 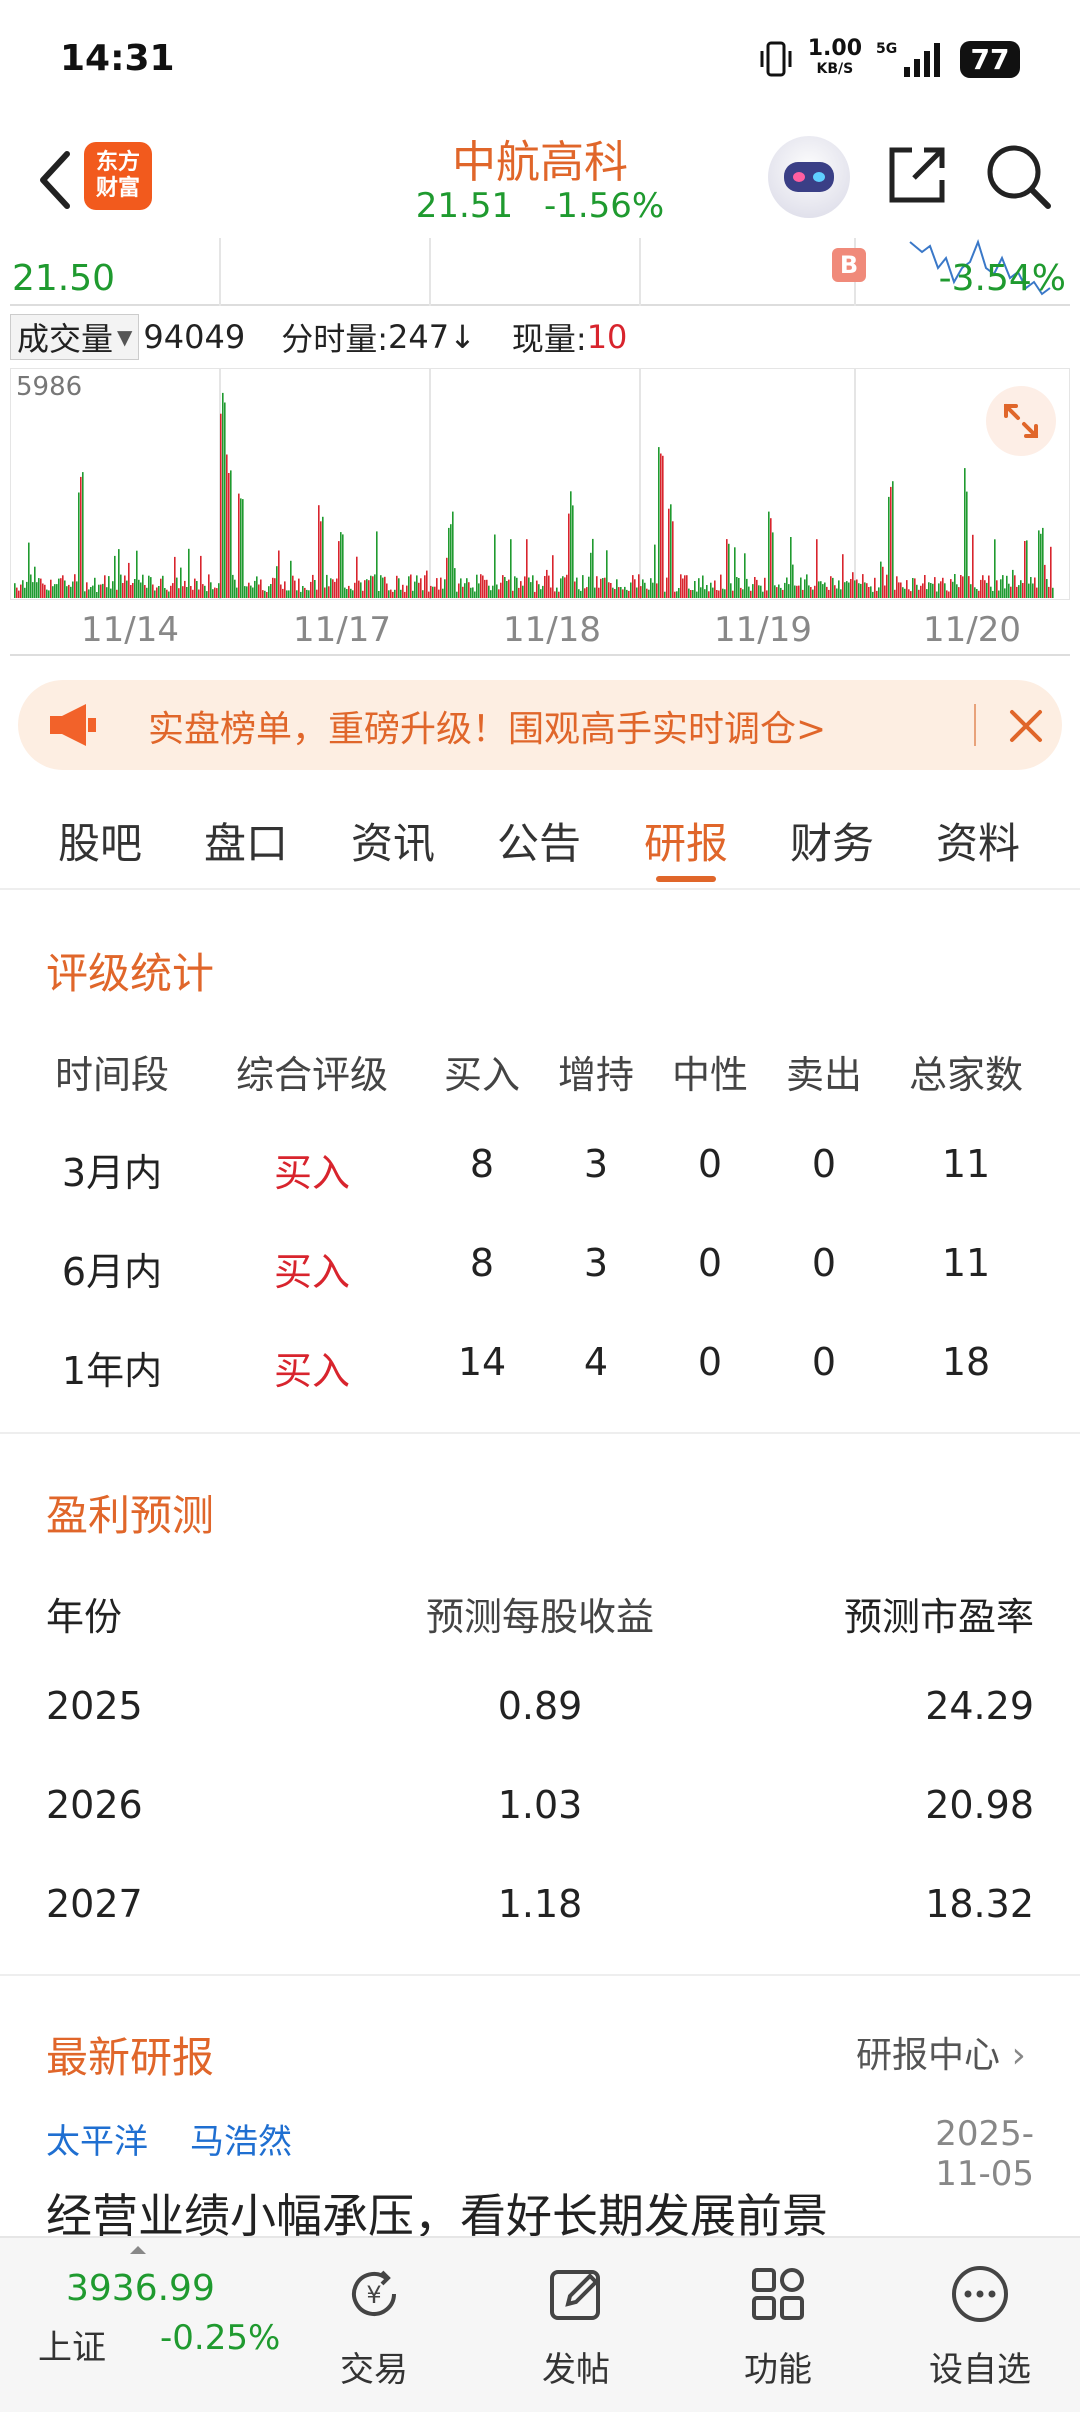 I want to click on search-button, so click(x=1019, y=177).